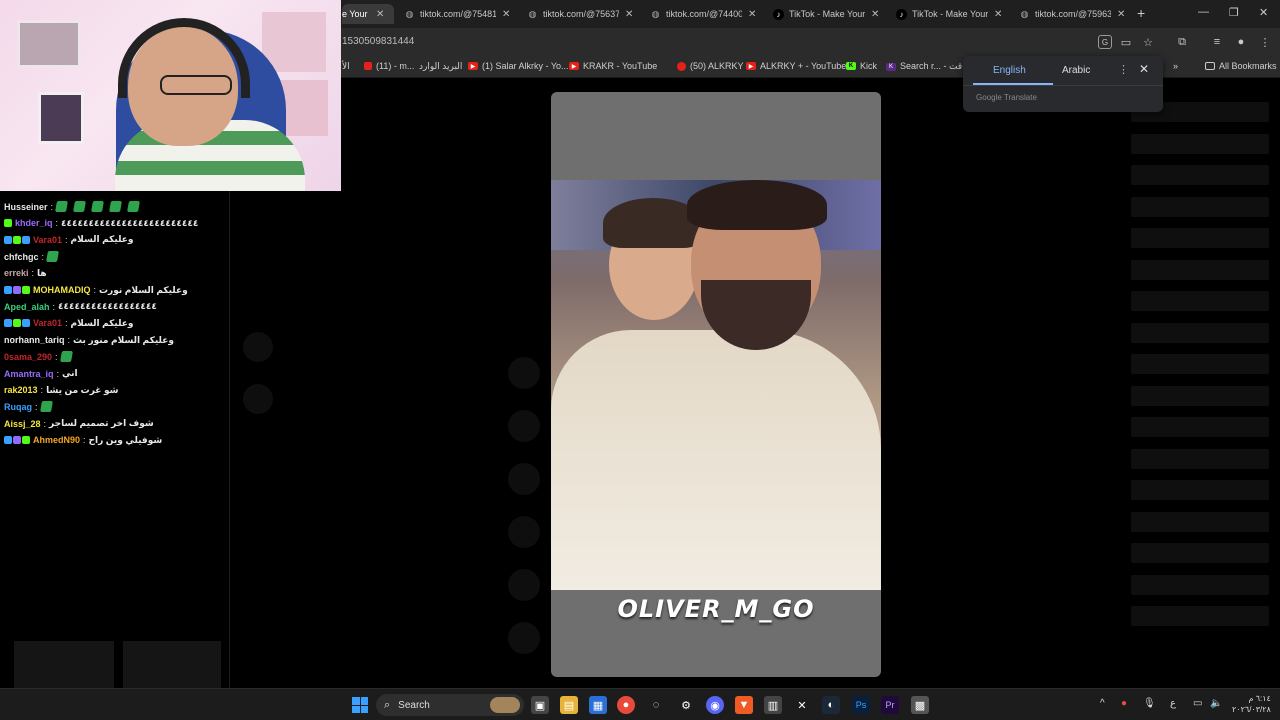 This screenshot has width=1280, height=720. Describe the element at coordinates (368, 14) in the screenshot. I see `tab-0: e Your ✕` at that location.